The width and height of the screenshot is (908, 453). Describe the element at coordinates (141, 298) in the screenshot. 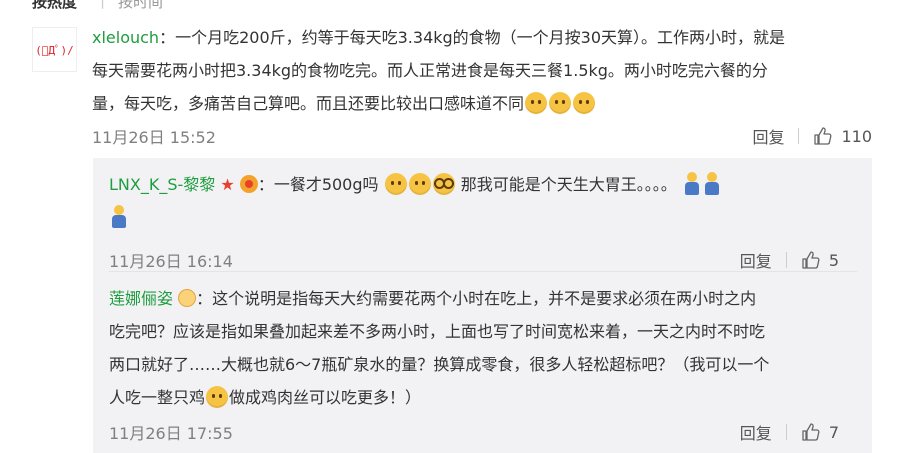

I see `reply-username: 莲娜俪姿` at that location.